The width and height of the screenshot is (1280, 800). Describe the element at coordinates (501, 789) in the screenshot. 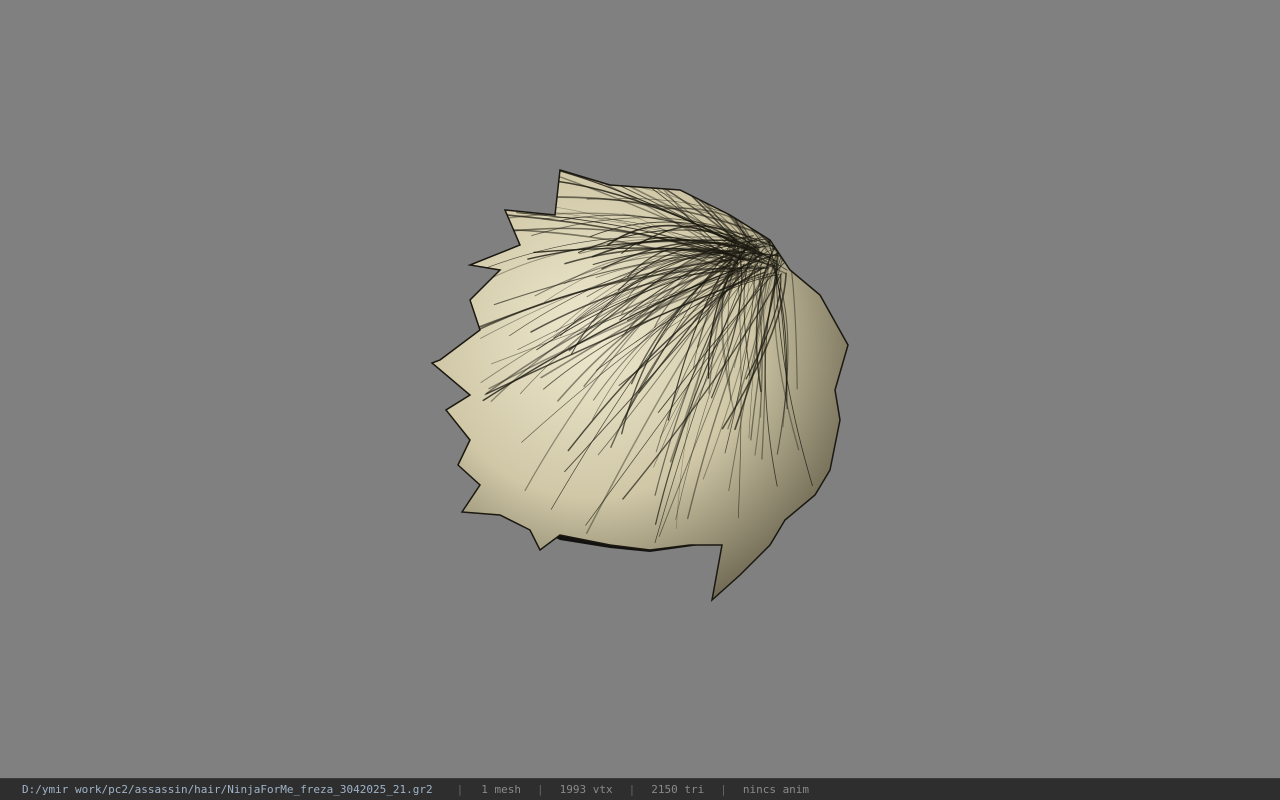

I see `mesh-count: 1 mesh` at that location.